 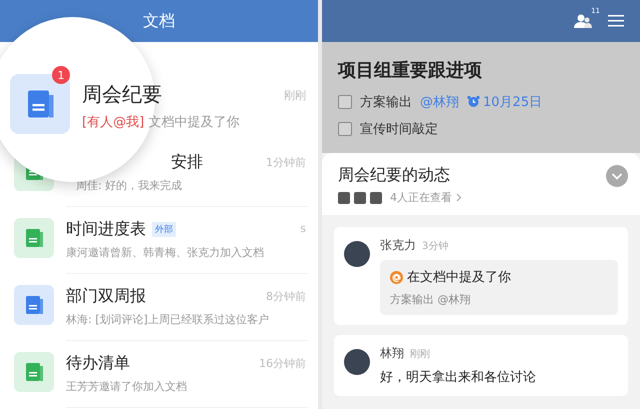 I want to click on task-text: 宣传时间敲定, so click(x=399, y=129).